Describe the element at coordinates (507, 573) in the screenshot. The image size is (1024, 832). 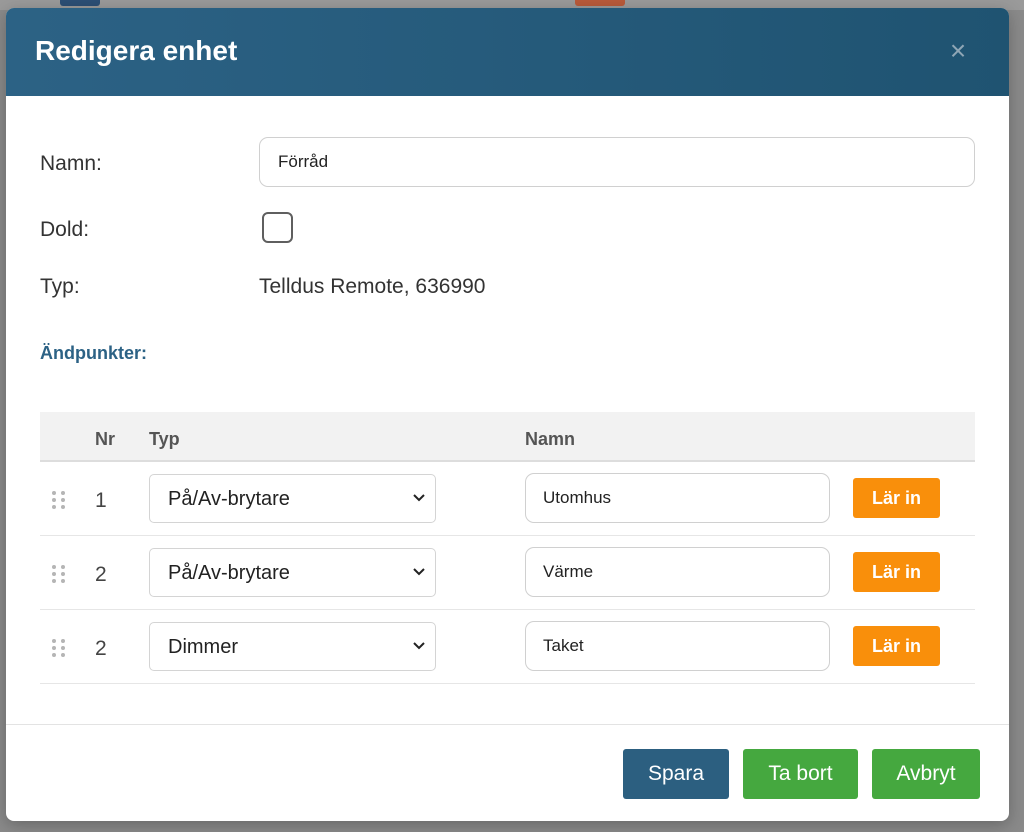
I see `table-row: 2 På/Av-brytare Lär in` at that location.